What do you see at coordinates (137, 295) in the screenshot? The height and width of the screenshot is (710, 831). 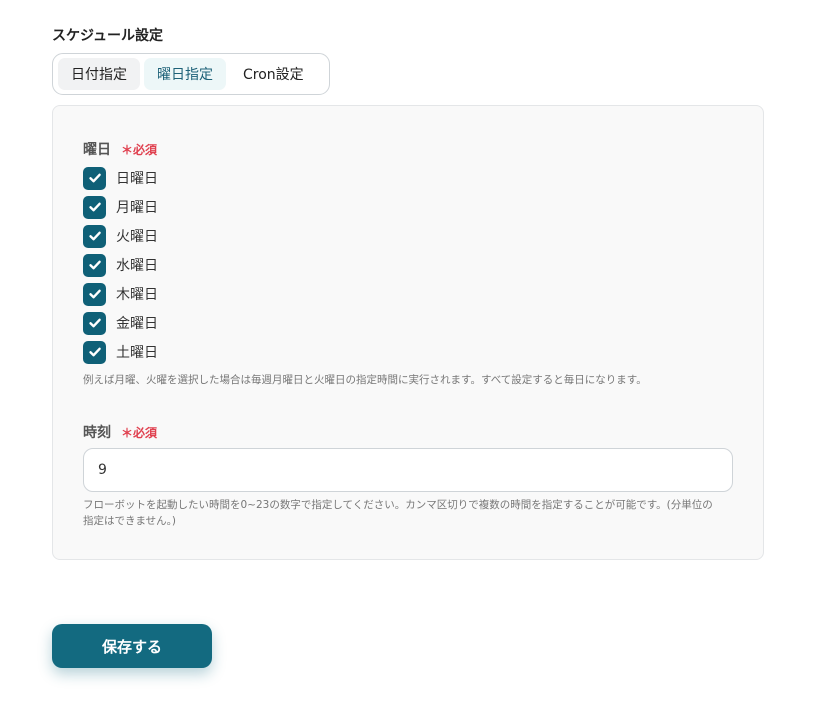 I see `checkbox-label: 木曜日` at bounding box center [137, 295].